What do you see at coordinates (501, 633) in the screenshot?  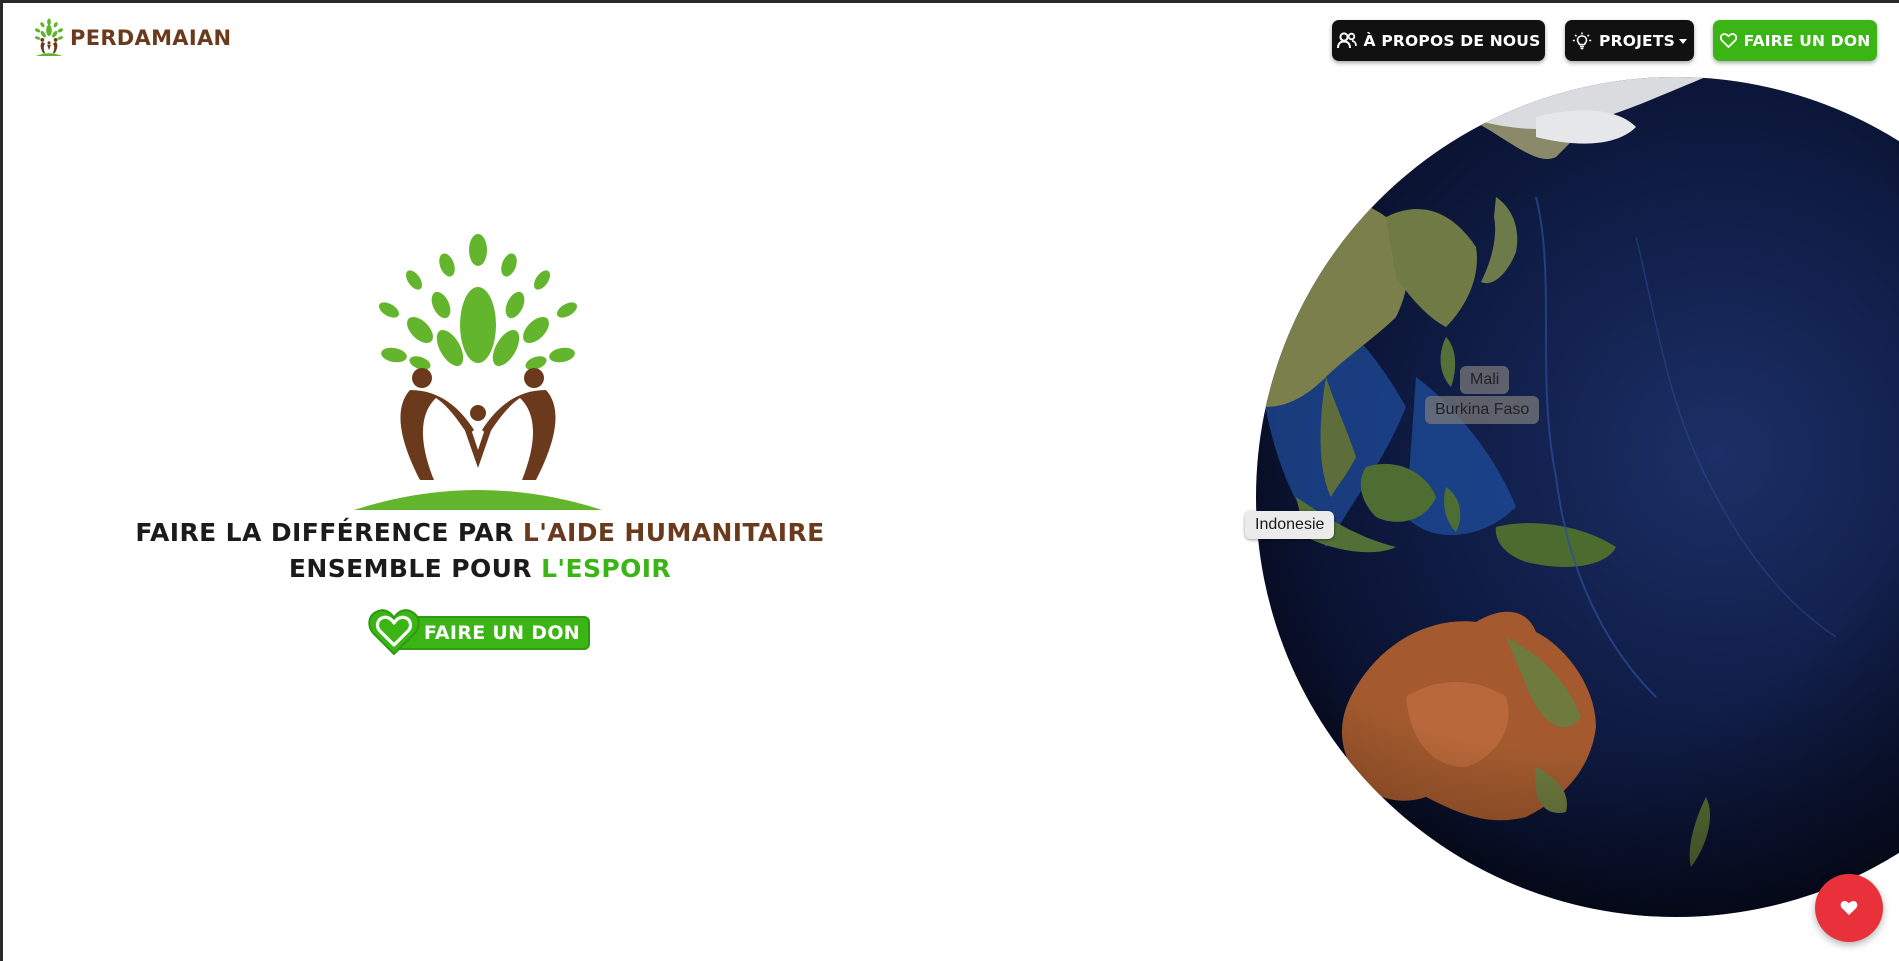 I see `hero-donate-label: FAIRE UN DON` at bounding box center [501, 633].